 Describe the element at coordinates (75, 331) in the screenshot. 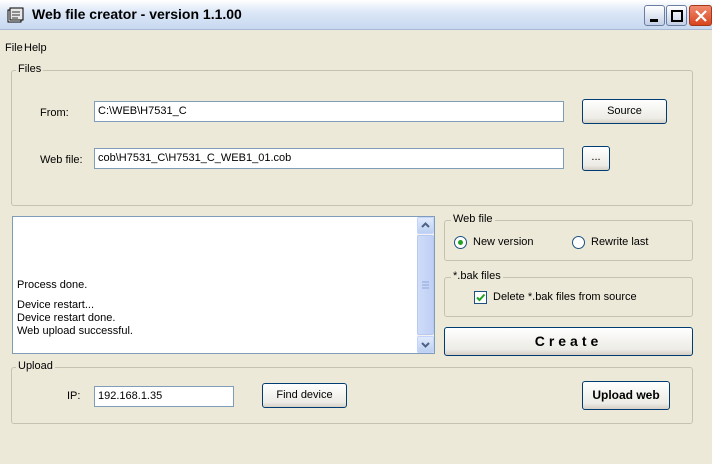

I see `log-line: Web upload successful.` at that location.